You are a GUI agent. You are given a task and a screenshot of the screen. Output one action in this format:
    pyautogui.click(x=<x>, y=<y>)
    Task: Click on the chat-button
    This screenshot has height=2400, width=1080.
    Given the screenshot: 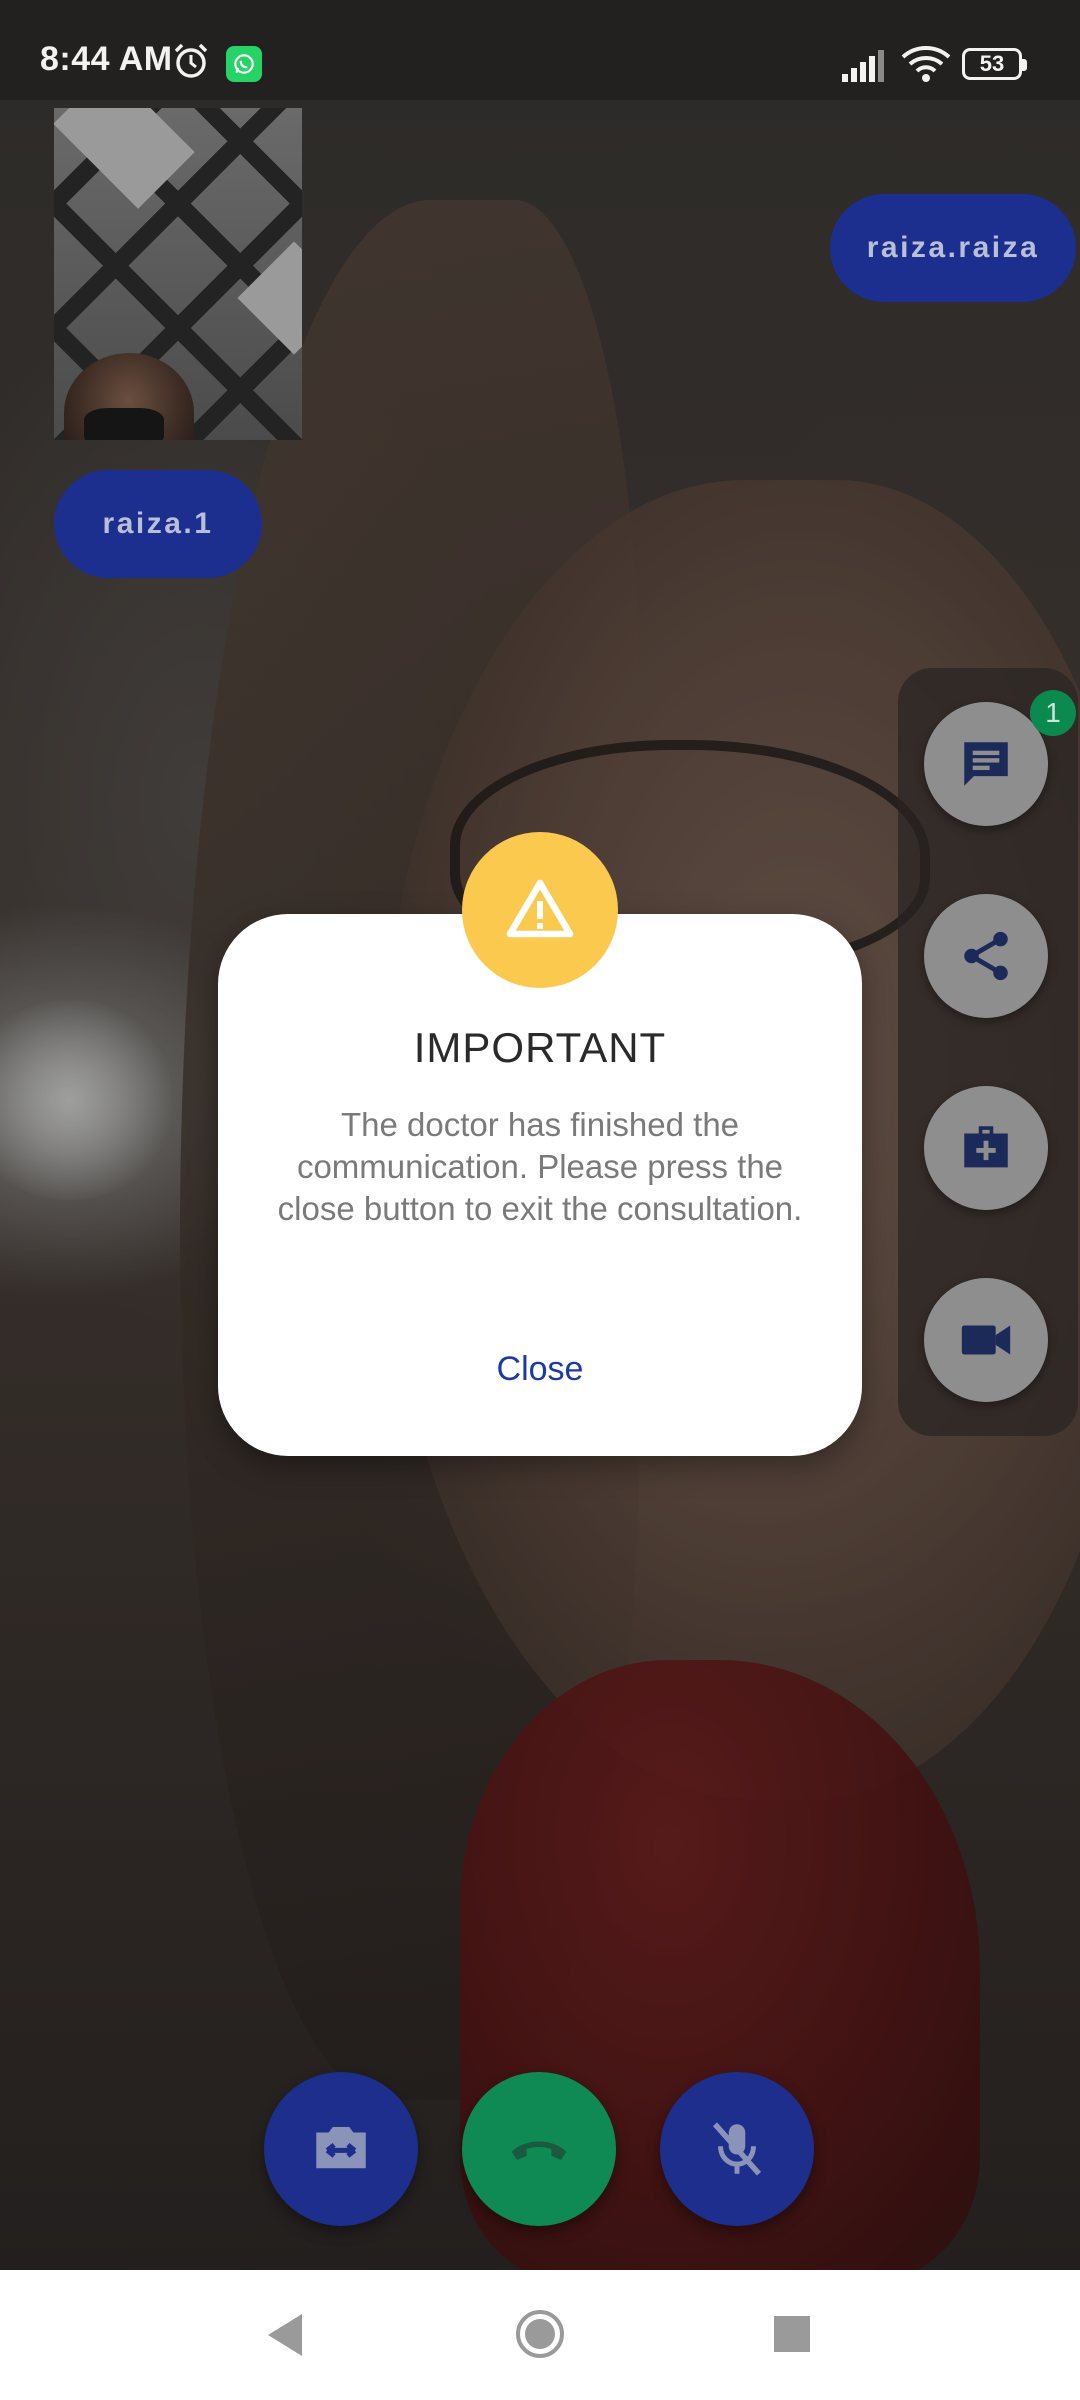 What is the action you would take?
    pyautogui.click(x=986, y=764)
    